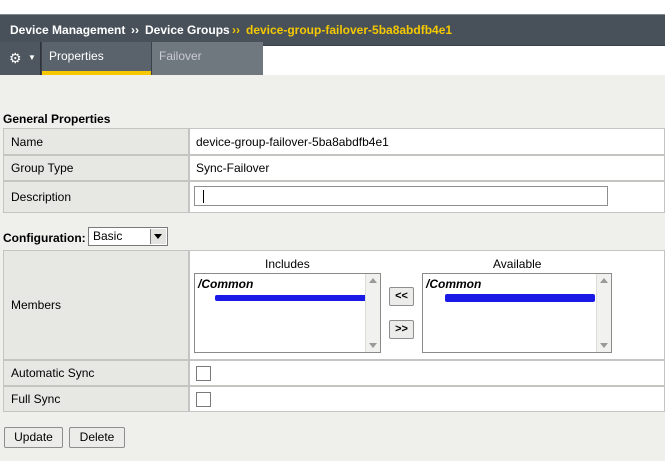 Image resolution: width=665 pixels, height=461 pixels. I want to click on includes-listbox: /Common, so click(287, 313).